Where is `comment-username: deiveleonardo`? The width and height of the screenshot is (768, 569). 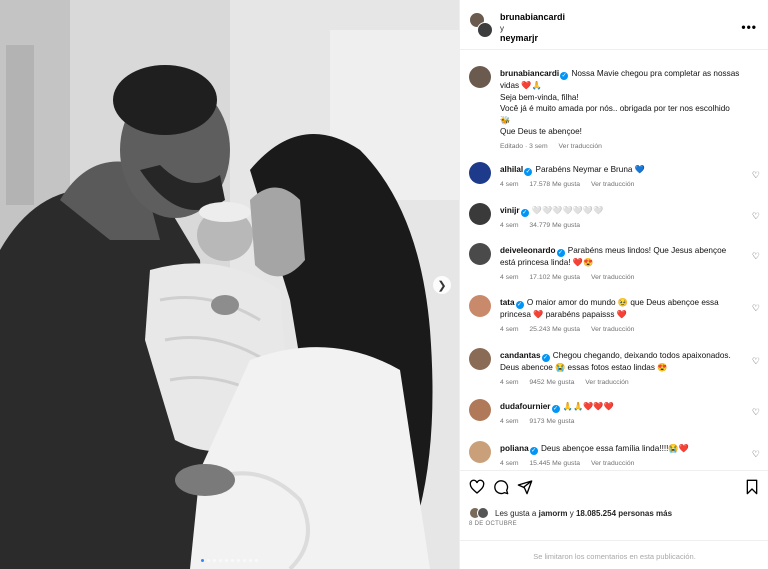
comment-username: deiveleonardo is located at coordinates (528, 250).